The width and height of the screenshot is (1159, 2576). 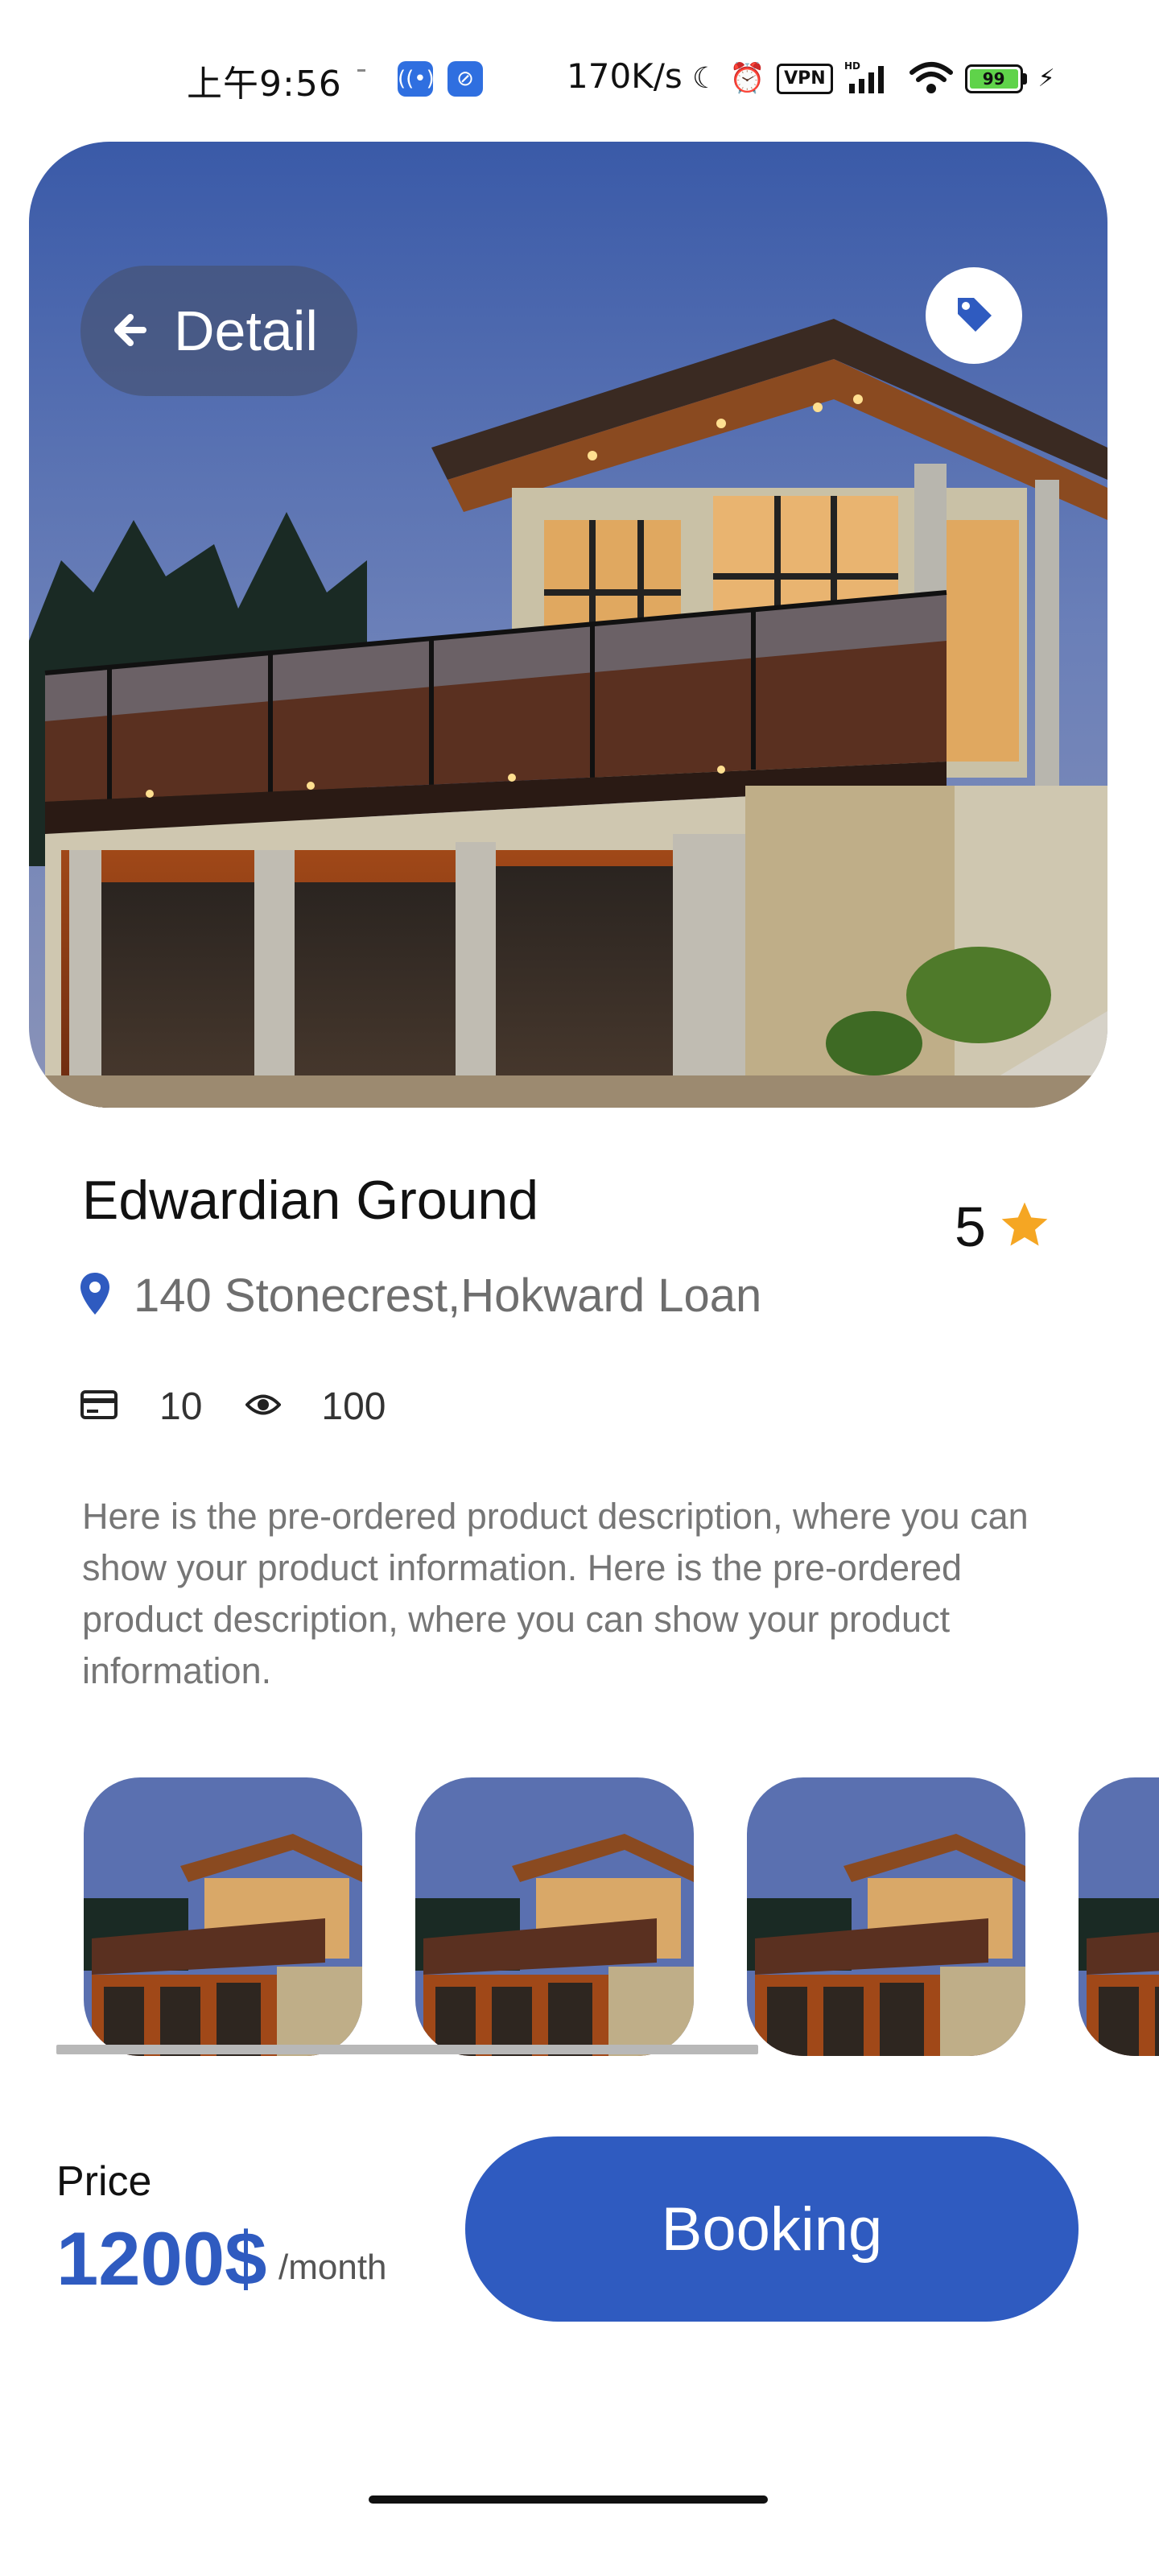 What do you see at coordinates (1046, 78) in the screenshot?
I see `charging-icon: ⚡` at bounding box center [1046, 78].